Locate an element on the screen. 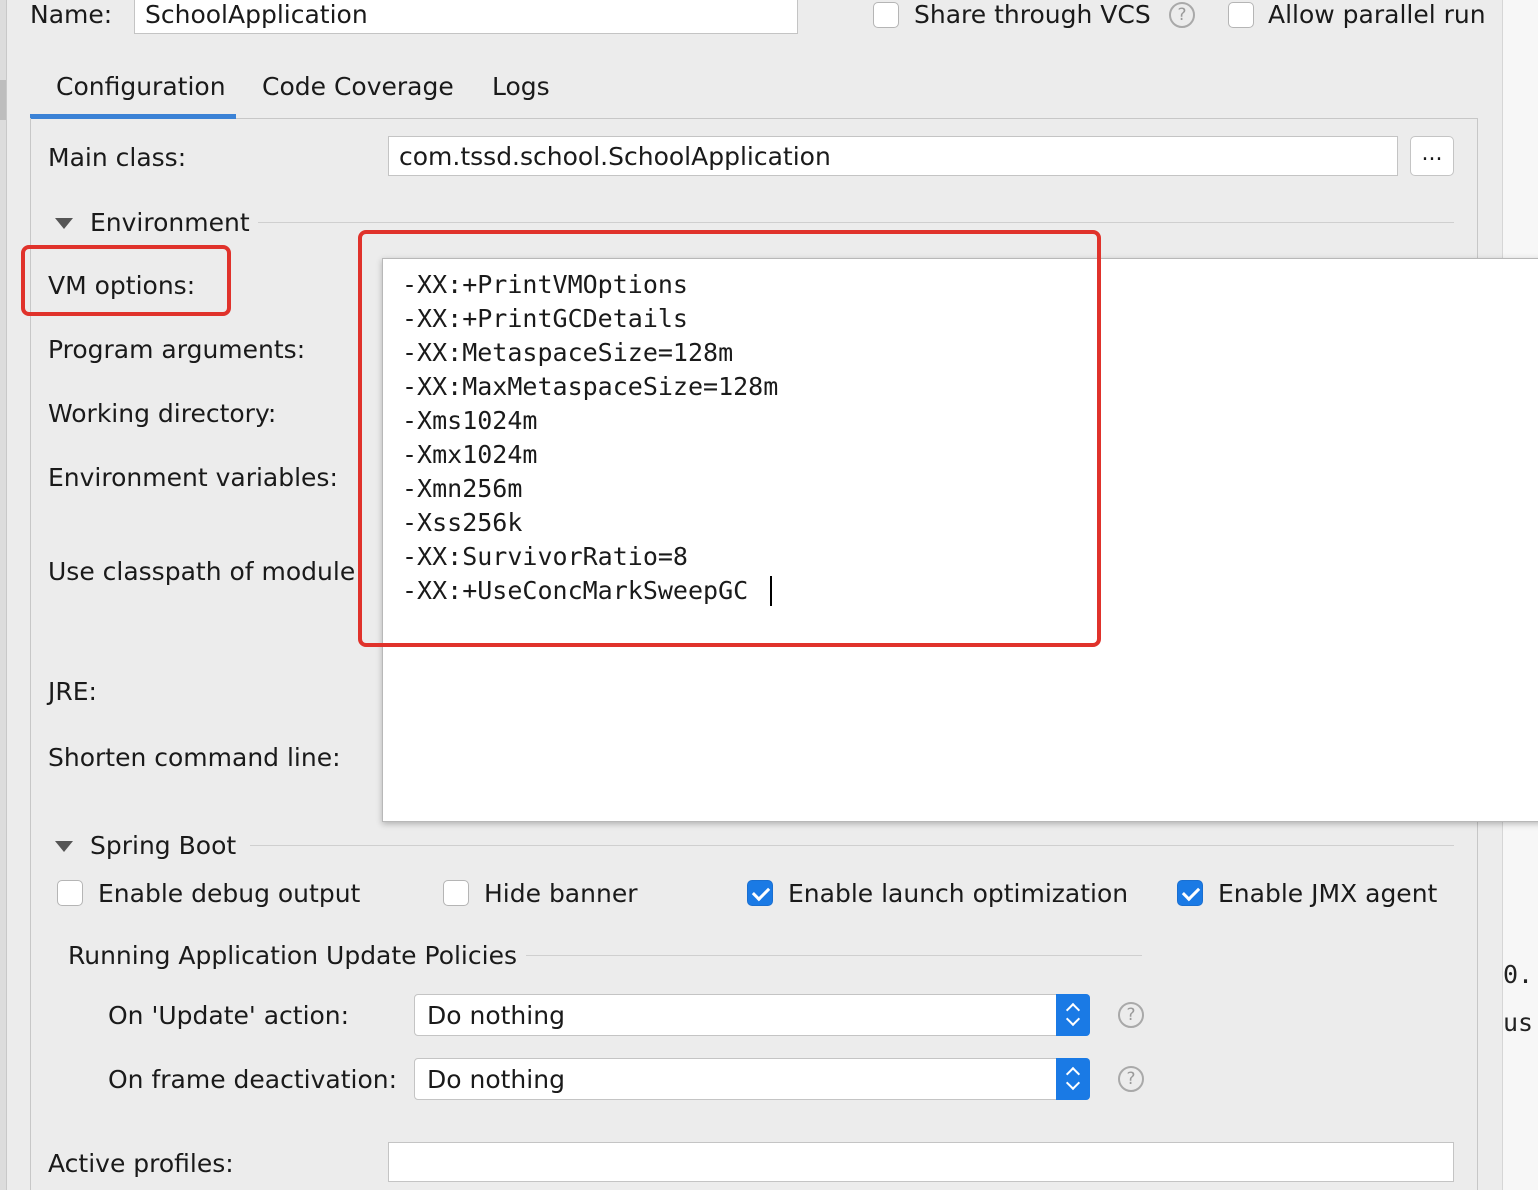 This screenshot has width=1538, height=1190. environment-separator is located at coordinates (856, 222).